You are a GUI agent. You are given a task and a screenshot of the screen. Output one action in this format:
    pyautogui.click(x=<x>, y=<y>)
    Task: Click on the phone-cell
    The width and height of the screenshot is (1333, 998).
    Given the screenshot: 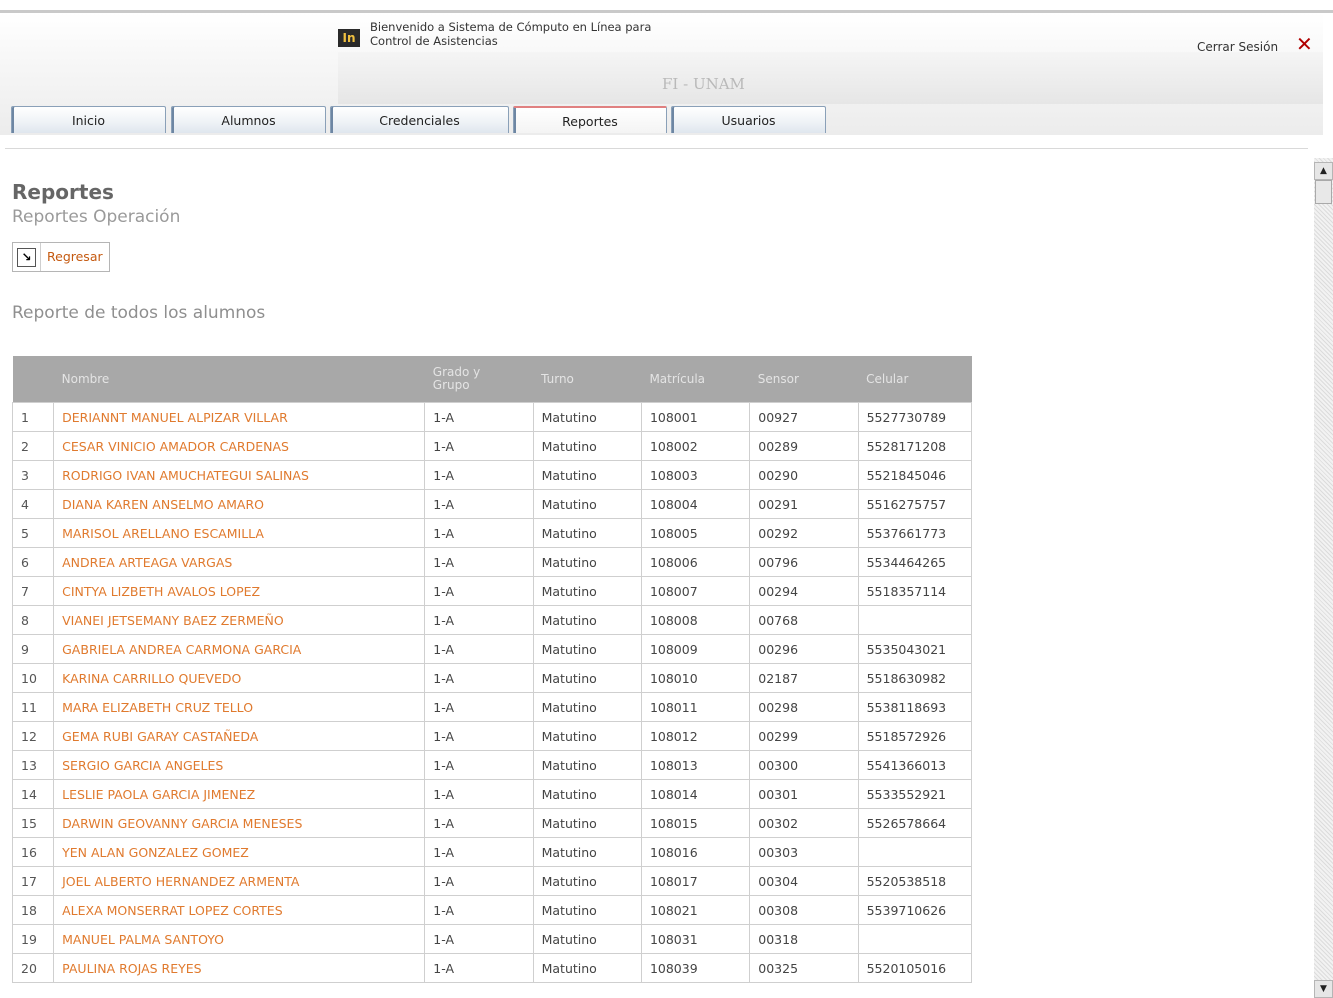 What is the action you would take?
    pyautogui.click(x=915, y=852)
    